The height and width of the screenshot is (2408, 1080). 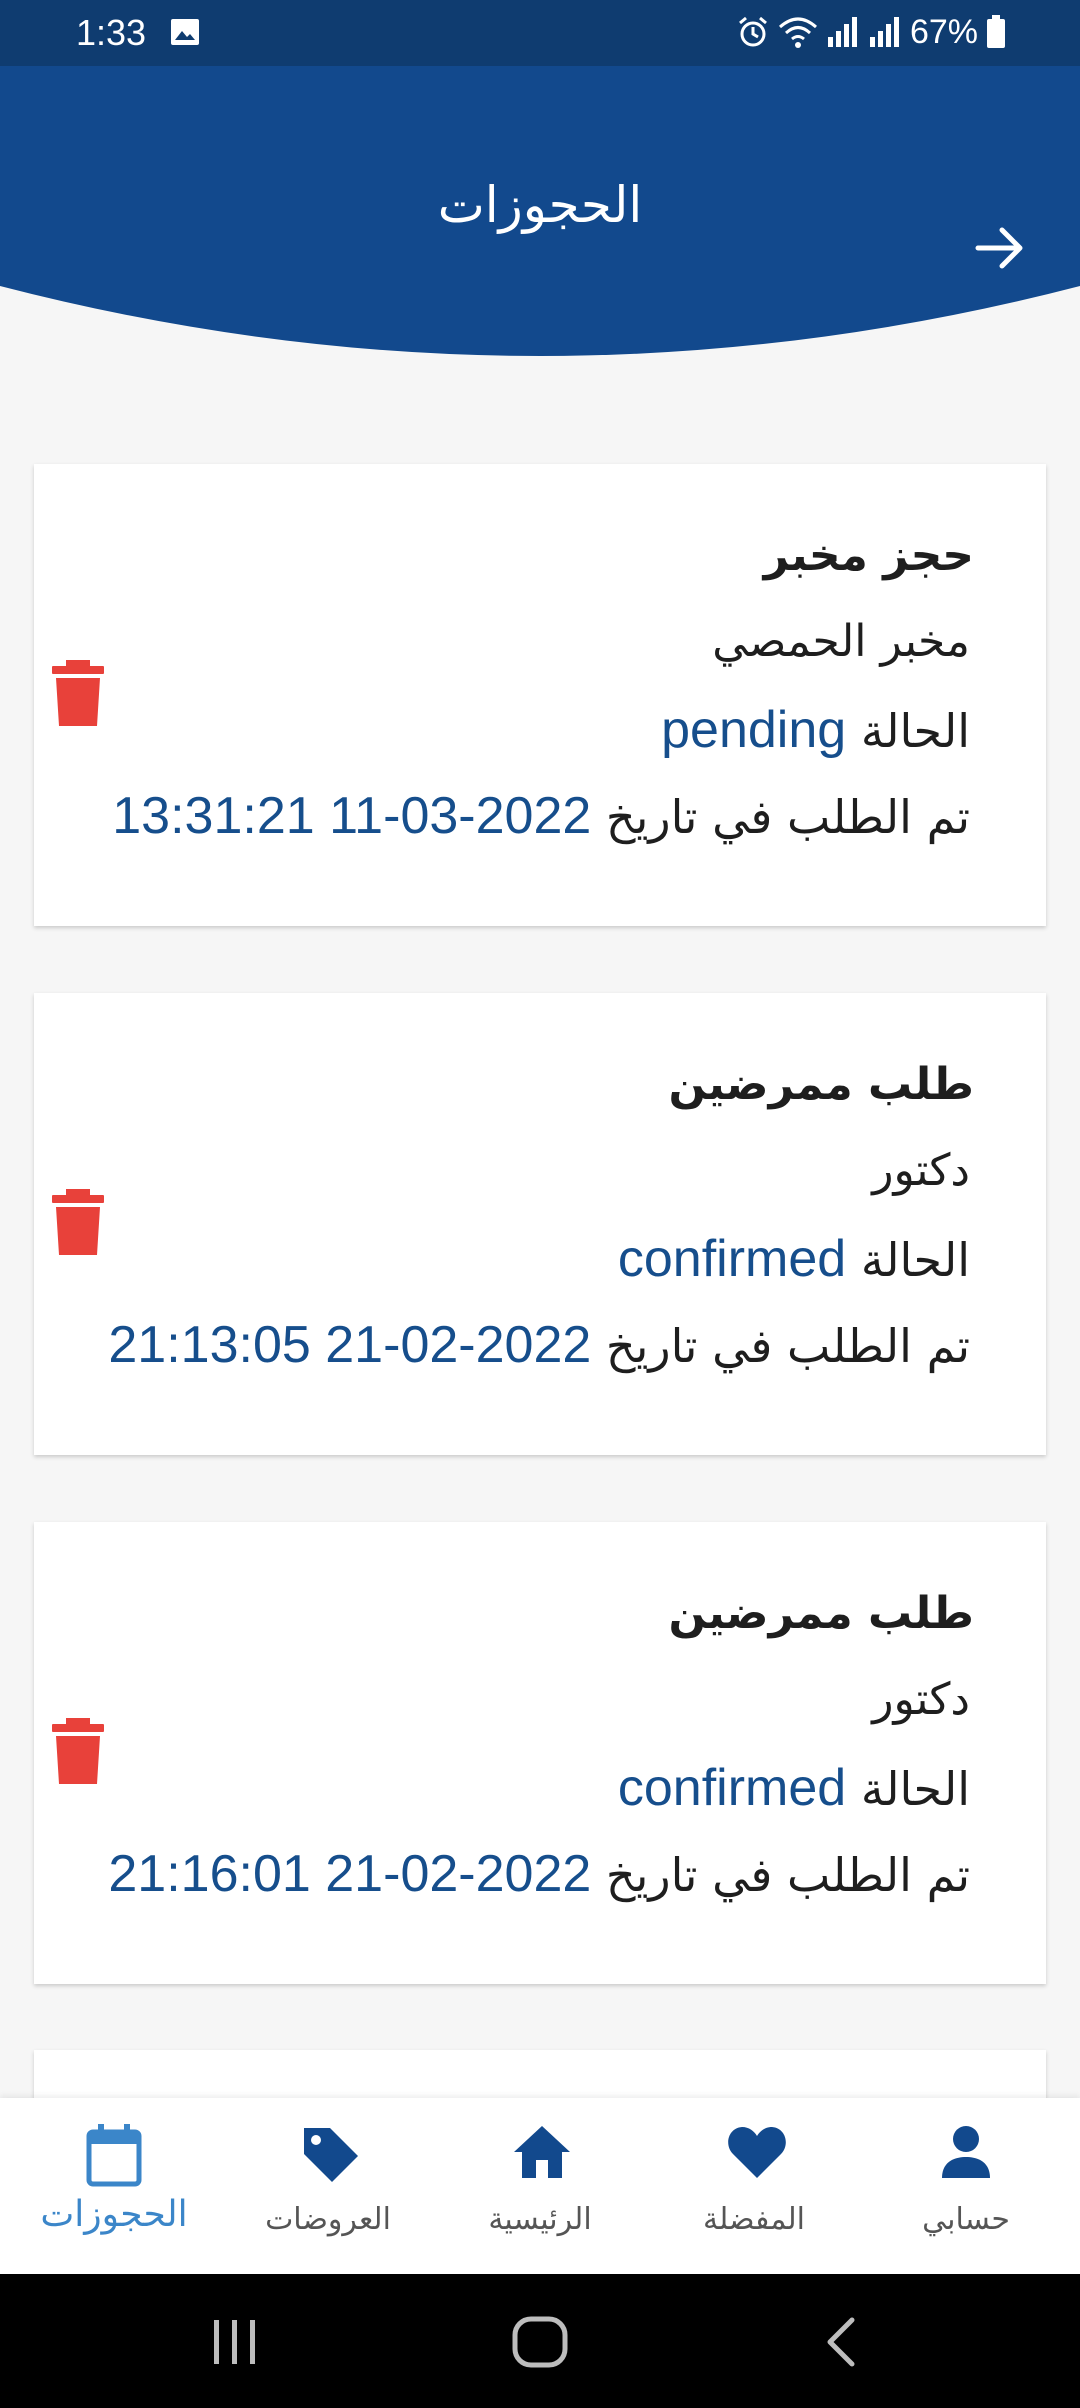 What do you see at coordinates (966, 2186) in the screenshot?
I see `nav-item-account: حسابي` at bounding box center [966, 2186].